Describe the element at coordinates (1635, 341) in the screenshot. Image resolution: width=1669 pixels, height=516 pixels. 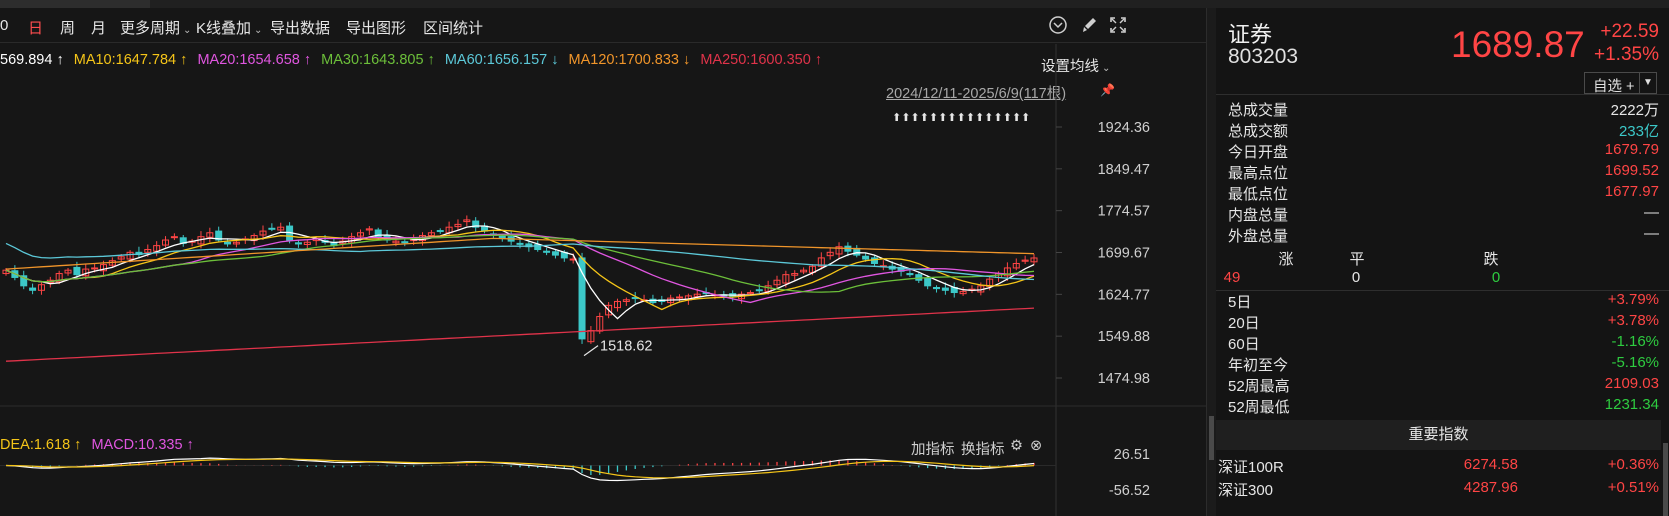
I see `perf-value: -1.16%` at that location.